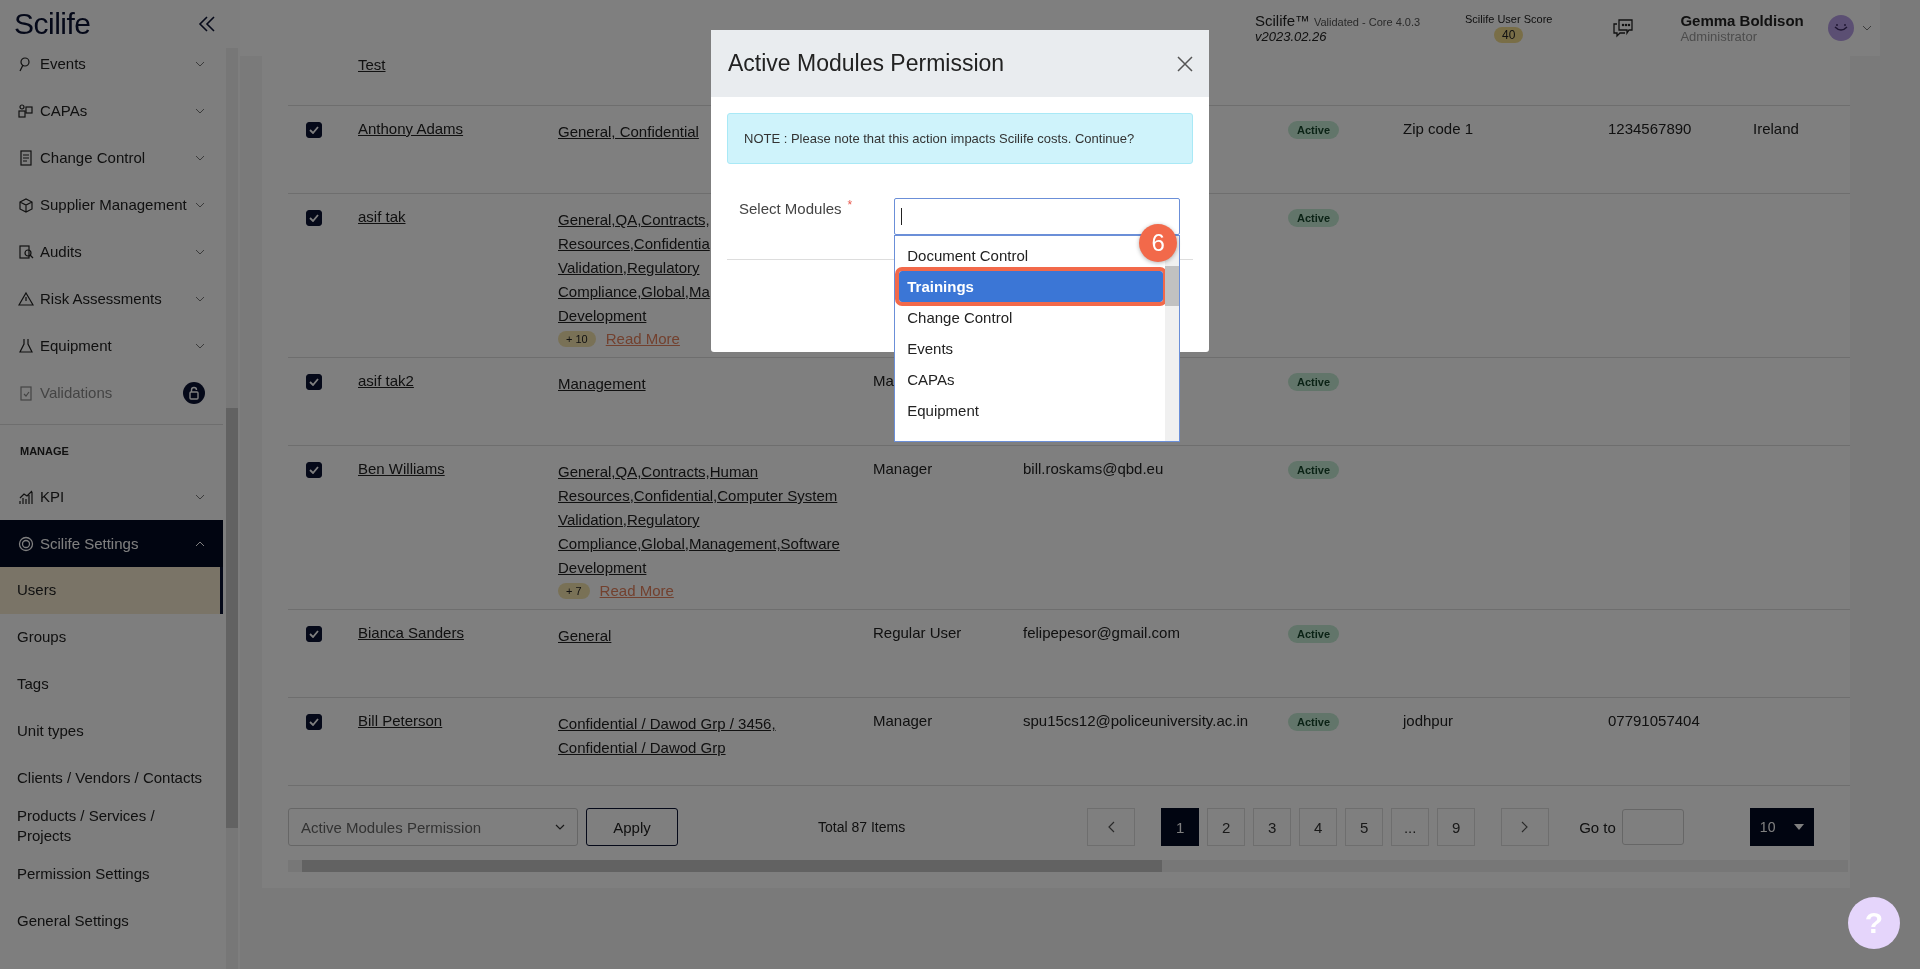 The height and width of the screenshot is (969, 1920). I want to click on user-name-link: Test, so click(372, 64).